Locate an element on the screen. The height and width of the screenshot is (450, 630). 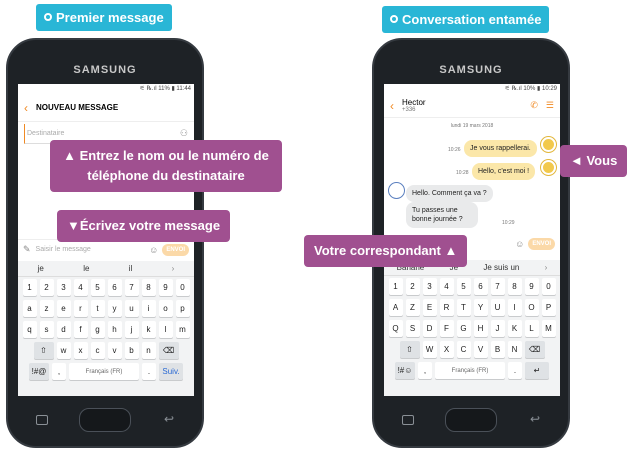
key: K is located at coordinates (514, 328).